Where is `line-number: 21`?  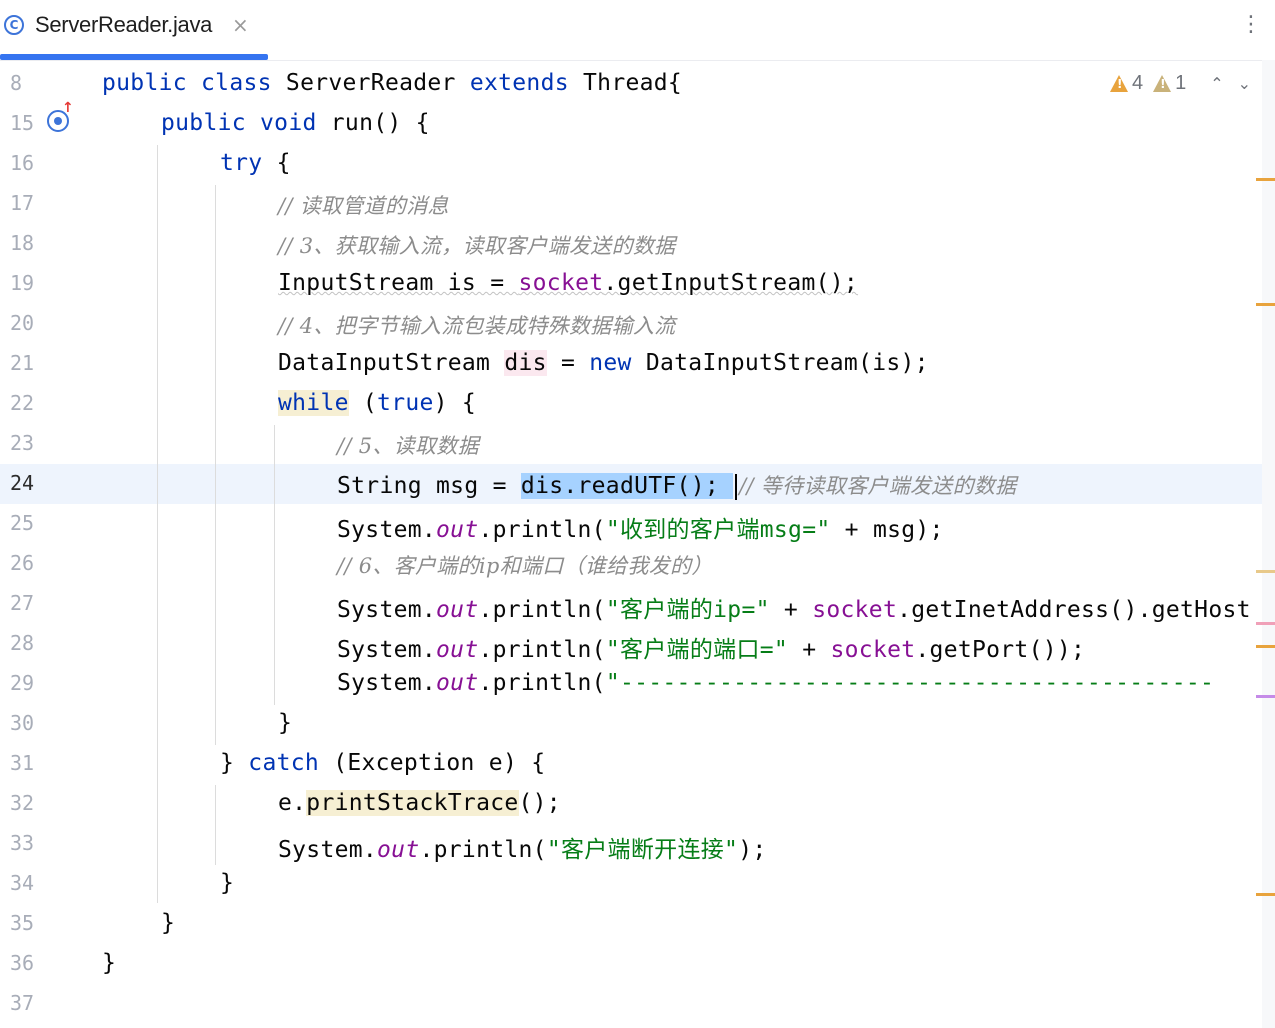 line-number: 21 is located at coordinates (30, 363).